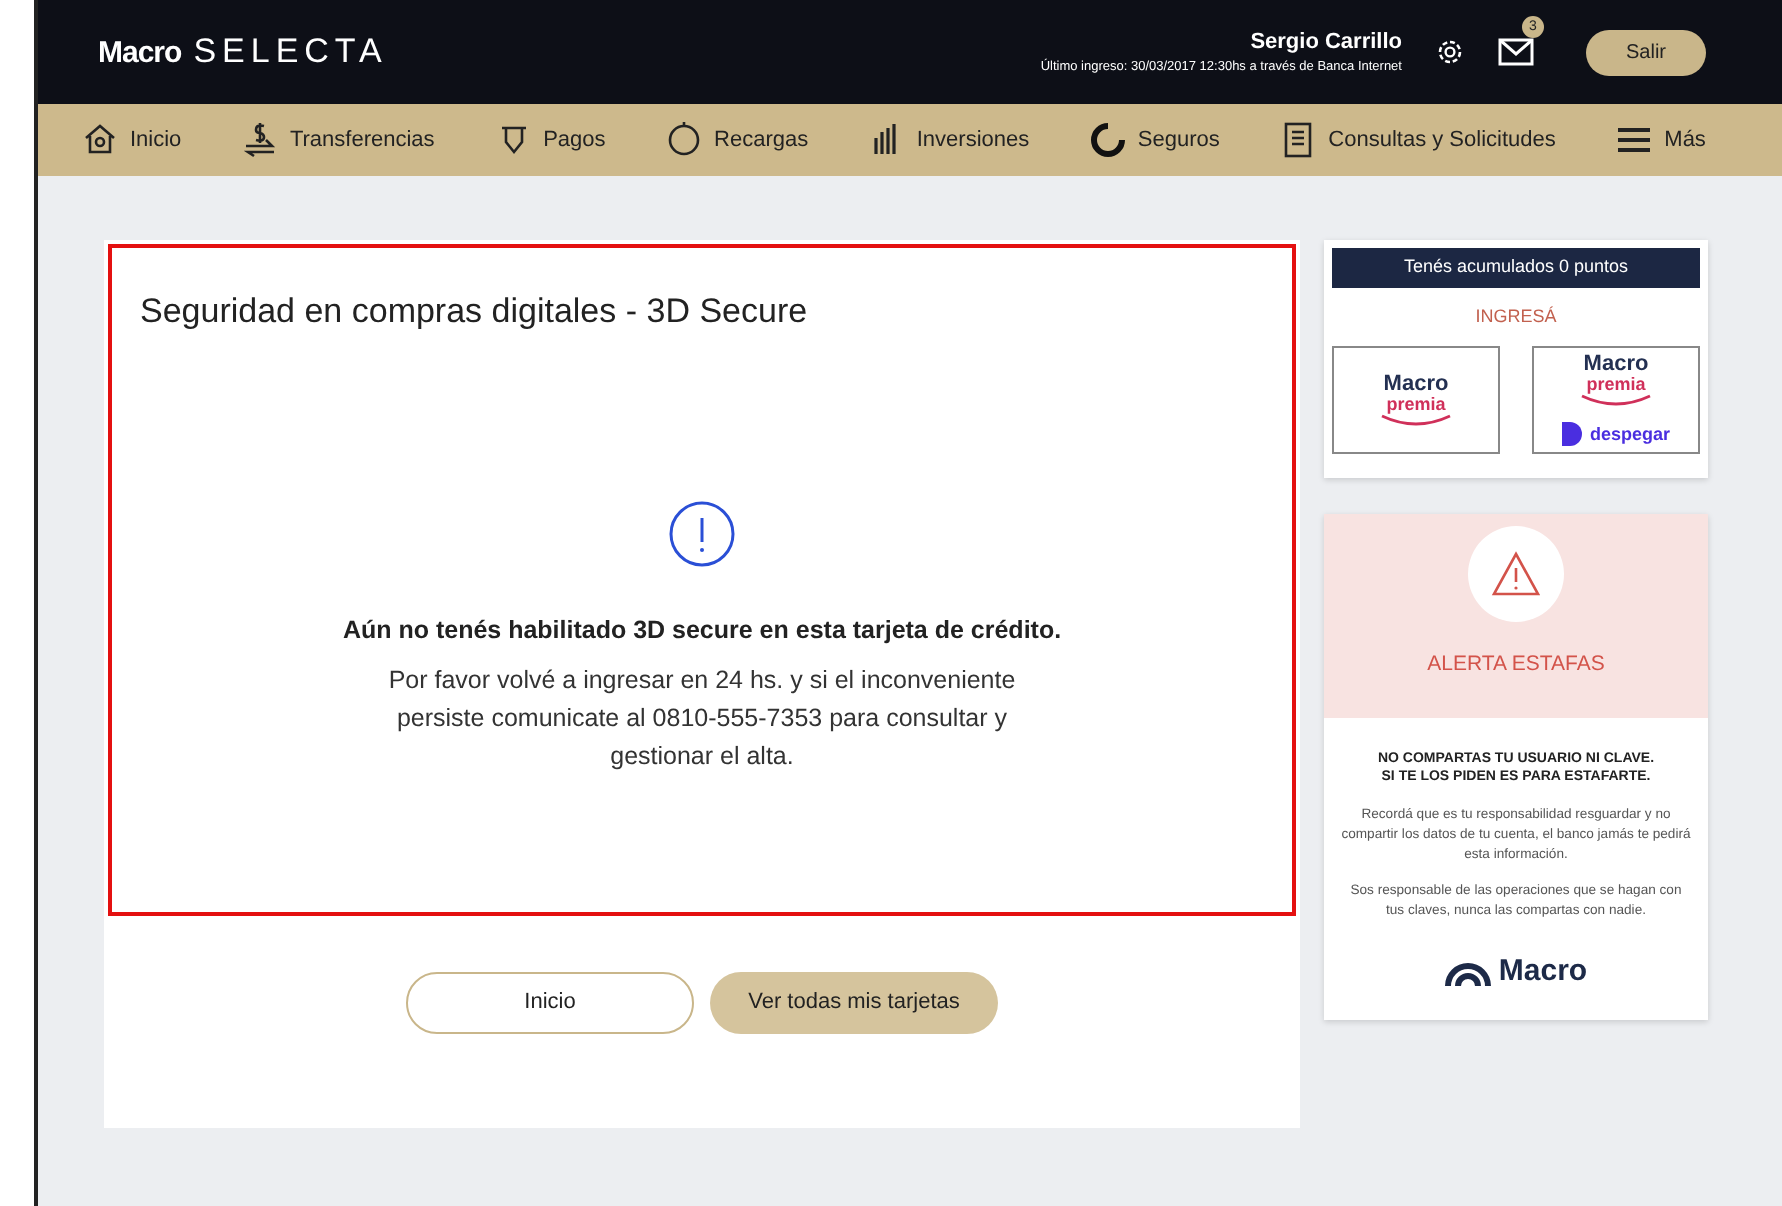 The height and width of the screenshot is (1206, 1782). What do you see at coordinates (1298, 140) in the screenshot?
I see `document-icon` at bounding box center [1298, 140].